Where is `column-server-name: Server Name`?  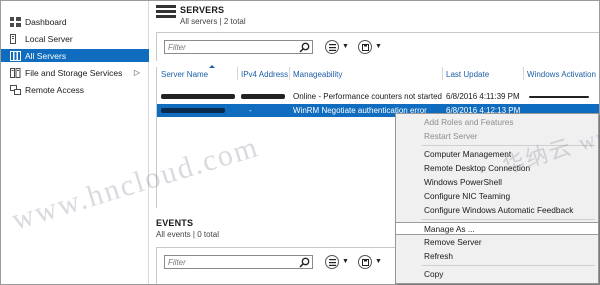 column-server-name: Server Name is located at coordinates (184, 74).